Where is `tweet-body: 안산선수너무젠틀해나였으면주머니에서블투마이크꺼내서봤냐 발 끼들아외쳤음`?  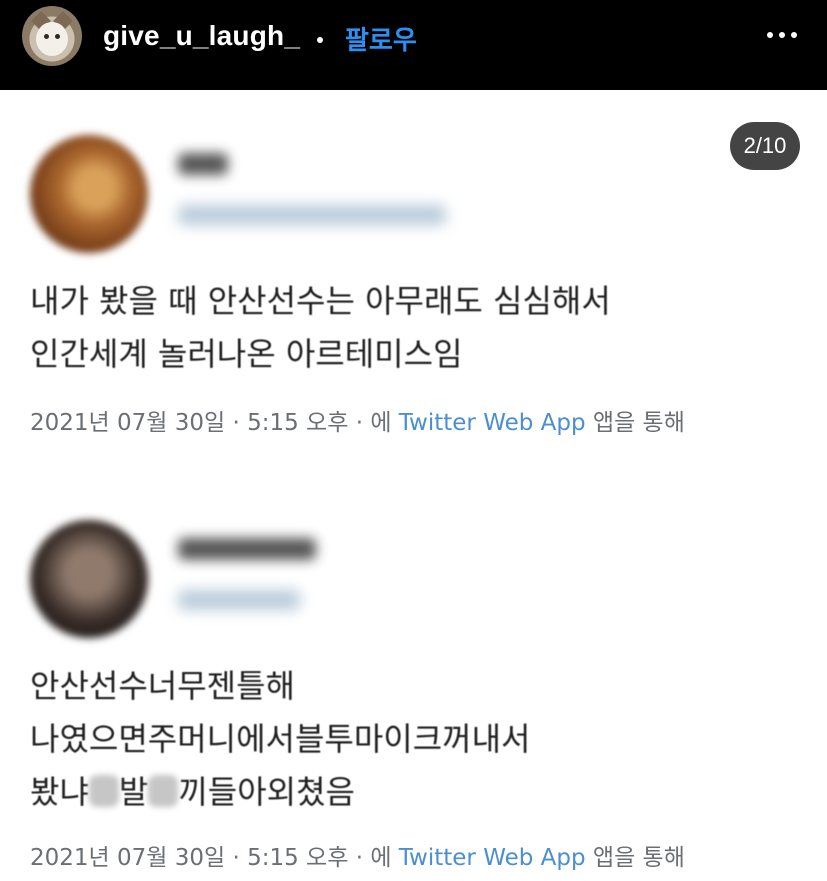
tweet-body: 안산선수너무젠틀해나였으면주머니에서블투마이크꺼내서봤냐 발 끼들아외쳤음 is located at coordinates (280, 739).